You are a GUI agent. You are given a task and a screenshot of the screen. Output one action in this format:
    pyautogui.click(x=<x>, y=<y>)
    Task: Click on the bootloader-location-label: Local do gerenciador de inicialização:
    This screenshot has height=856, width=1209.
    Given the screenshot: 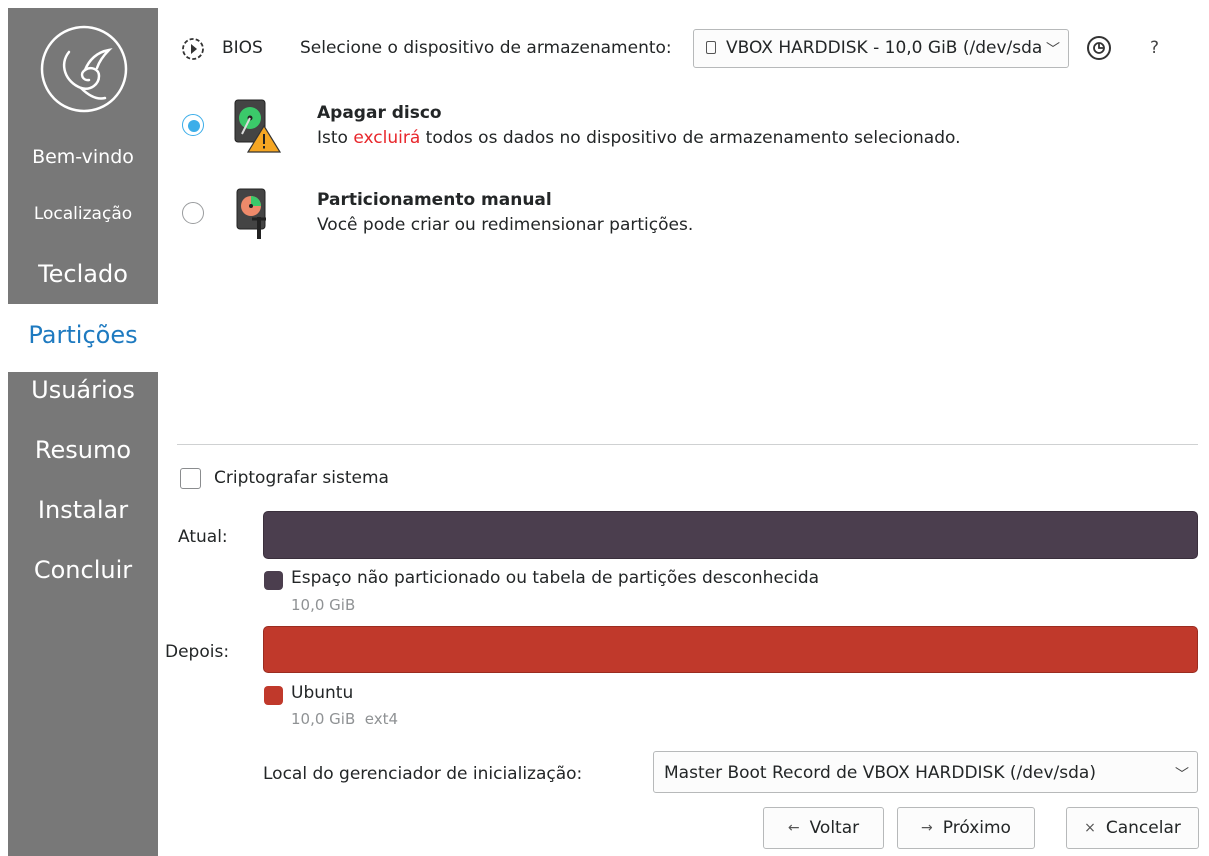 What is the action you would take?
    pyautogui.click(x=423, y=774)
    